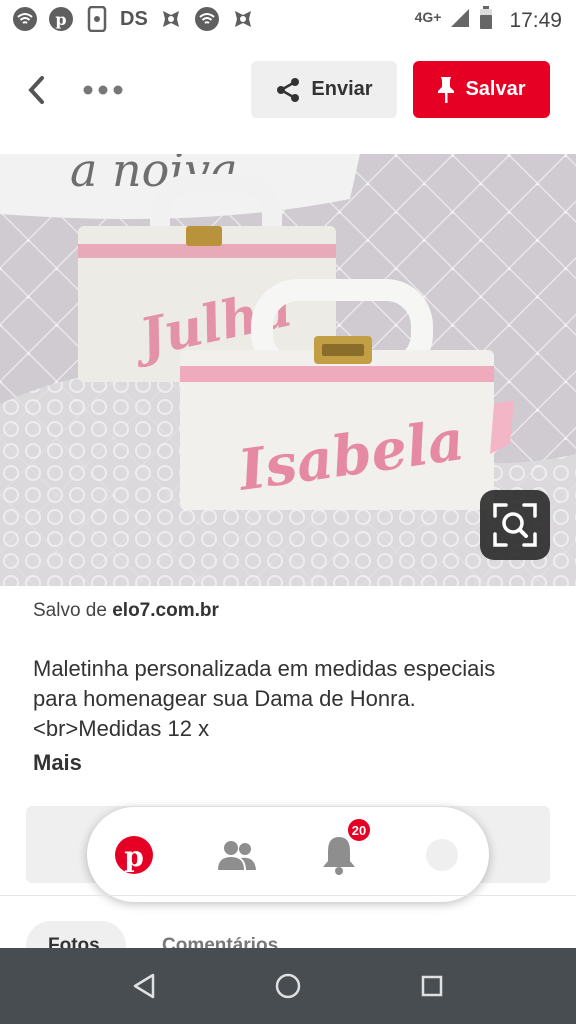 Image resolution: width=576 pixels, height=1024 pixels. Describe the element at coordinates (460, 20) in the screenshot. I see `signal-icon` at that location.